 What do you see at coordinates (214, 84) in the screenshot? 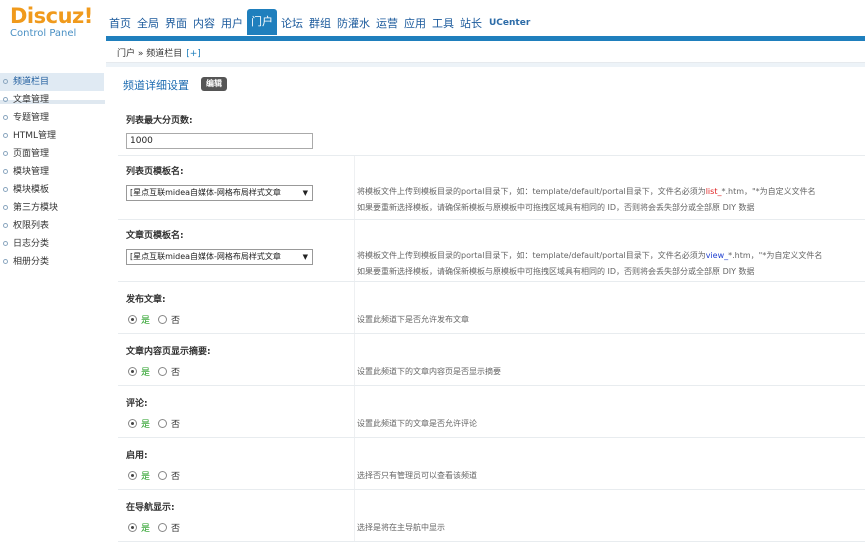
I see `edit-button: 编辑` at bounding box center [214, 84].